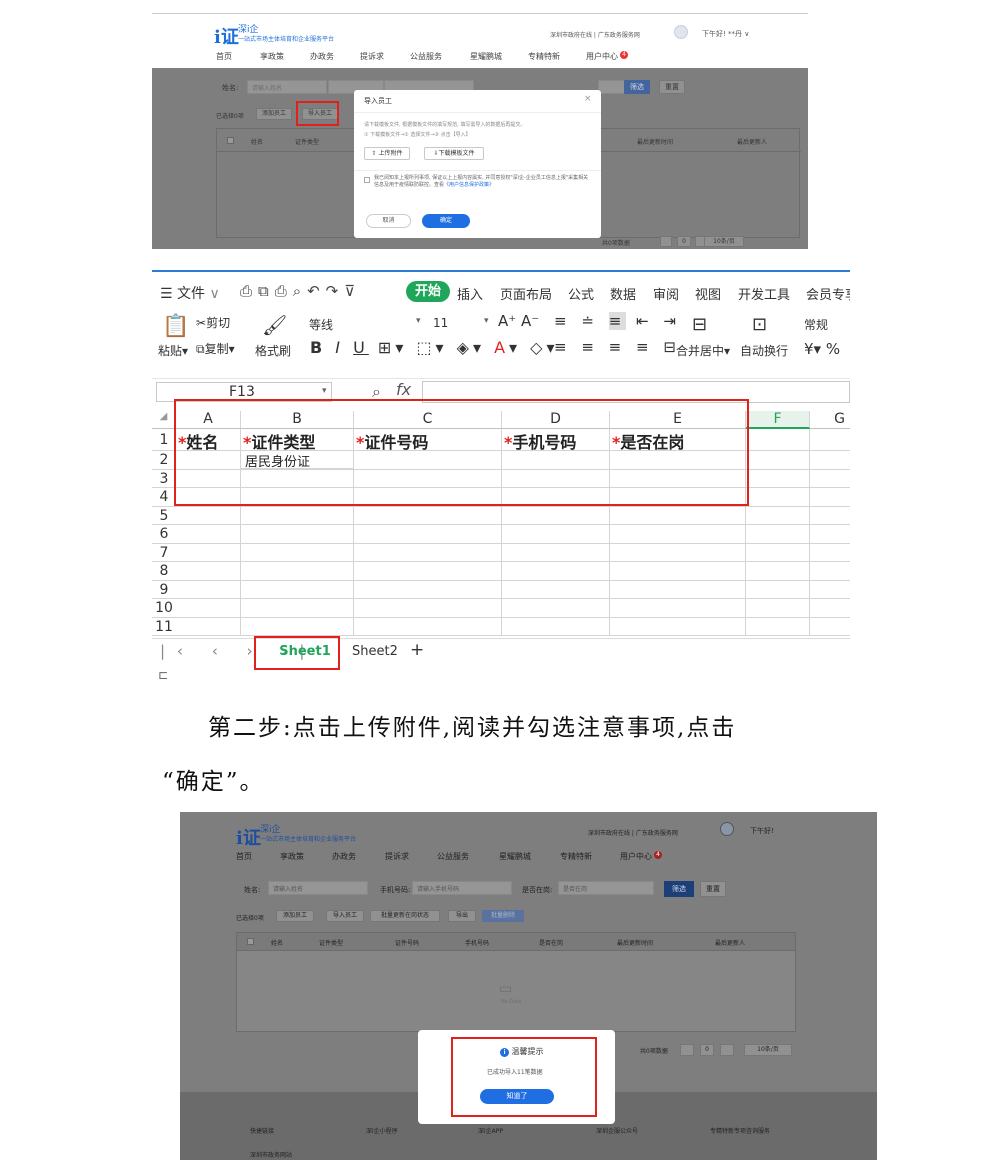 This screenshot has width=1000, height=1172. Describe the element at coordinates (274, 325) in the screenshot. I see `paintbrush-icon: 🖌` at that location.